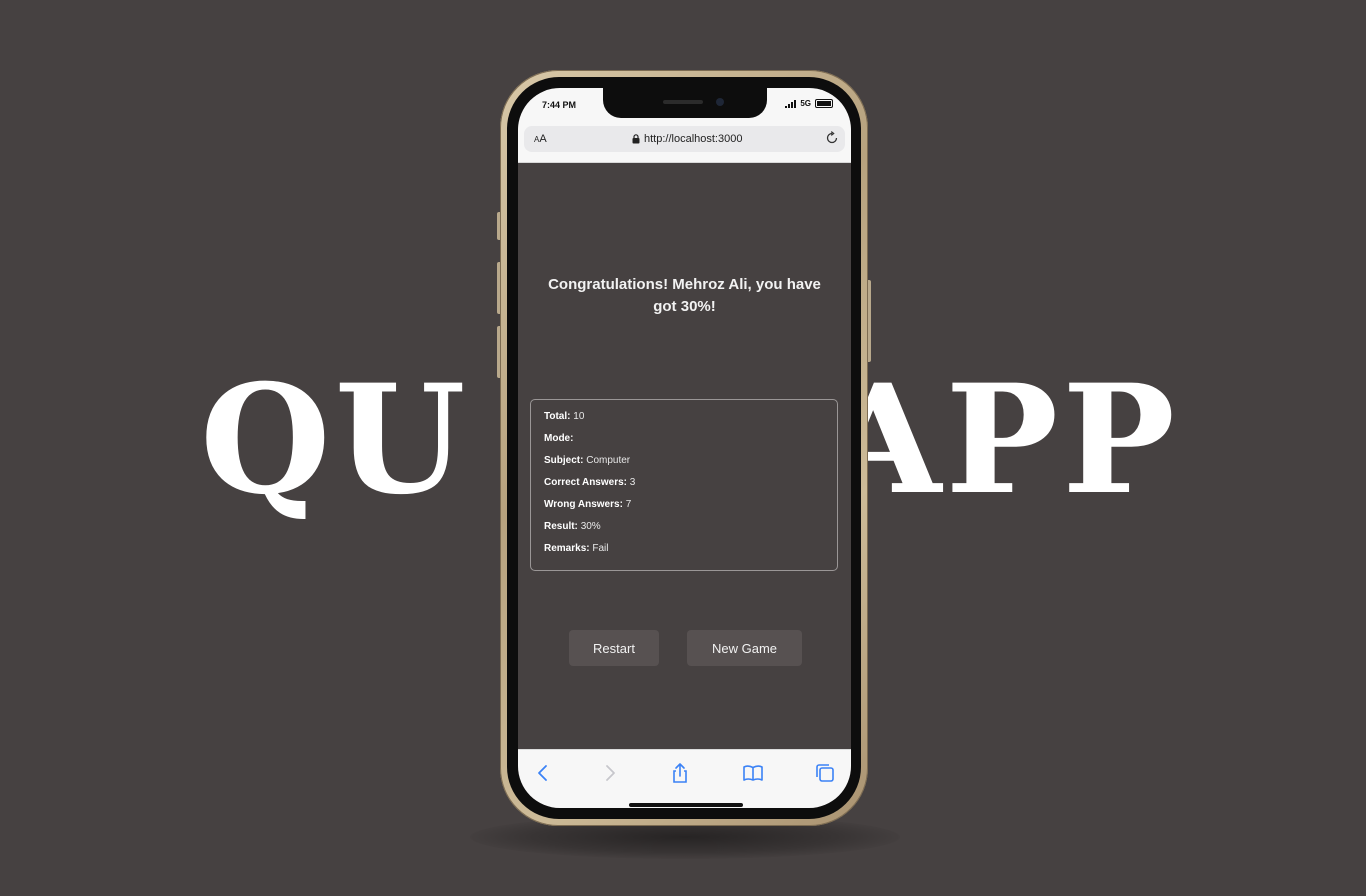 The height and width of the screenshot is (896, 1366). I want to click on restart-button: Restart, so click(614, 648).